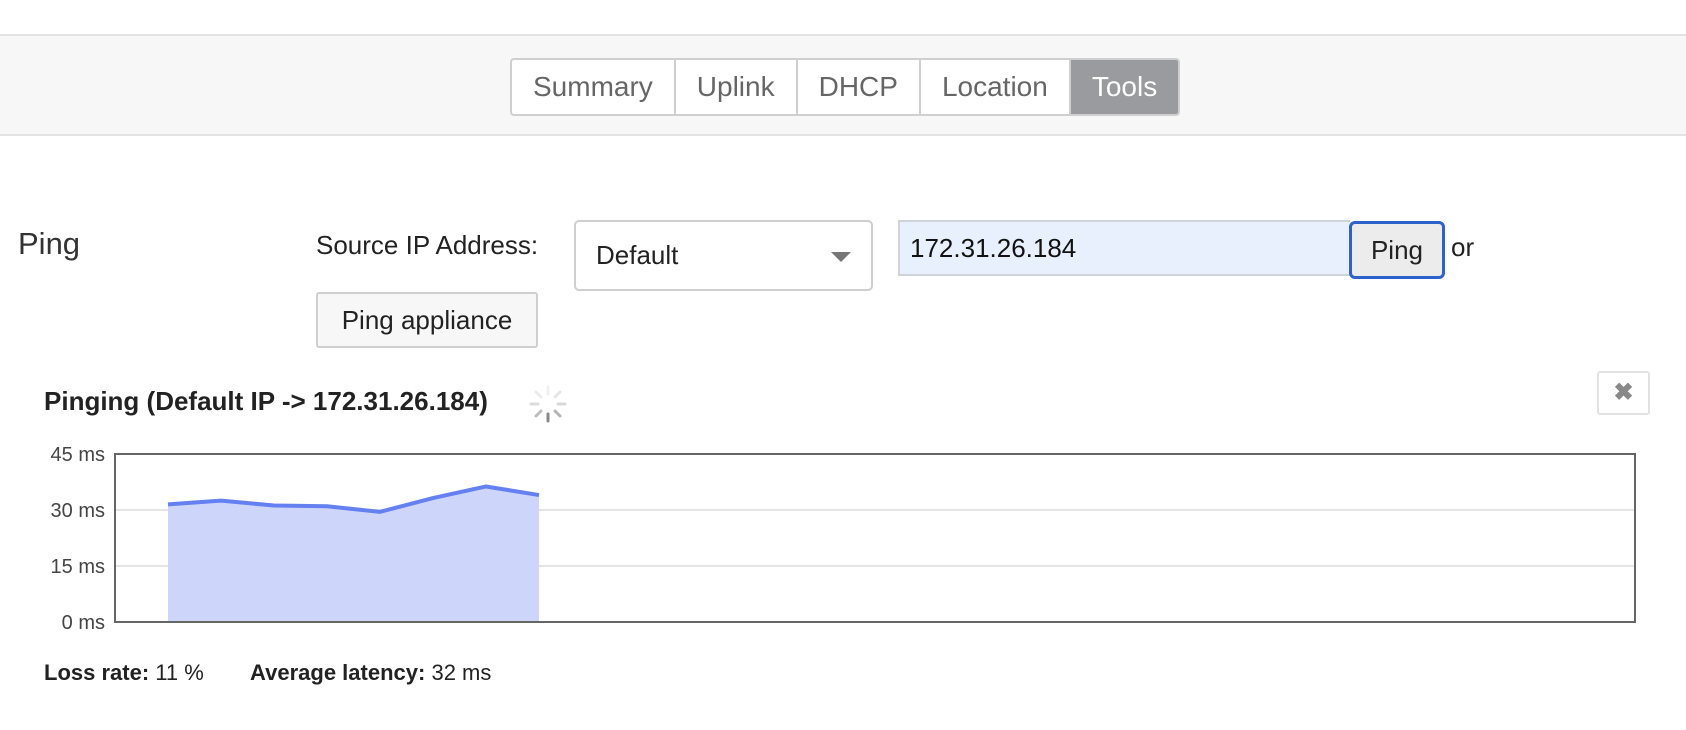 This screenshot has height=730, width=1686. What do you see at coordinates (1124, 87) in the screenshot?
I see `tab-tools: Tools` at bounding box center [1124, 87].